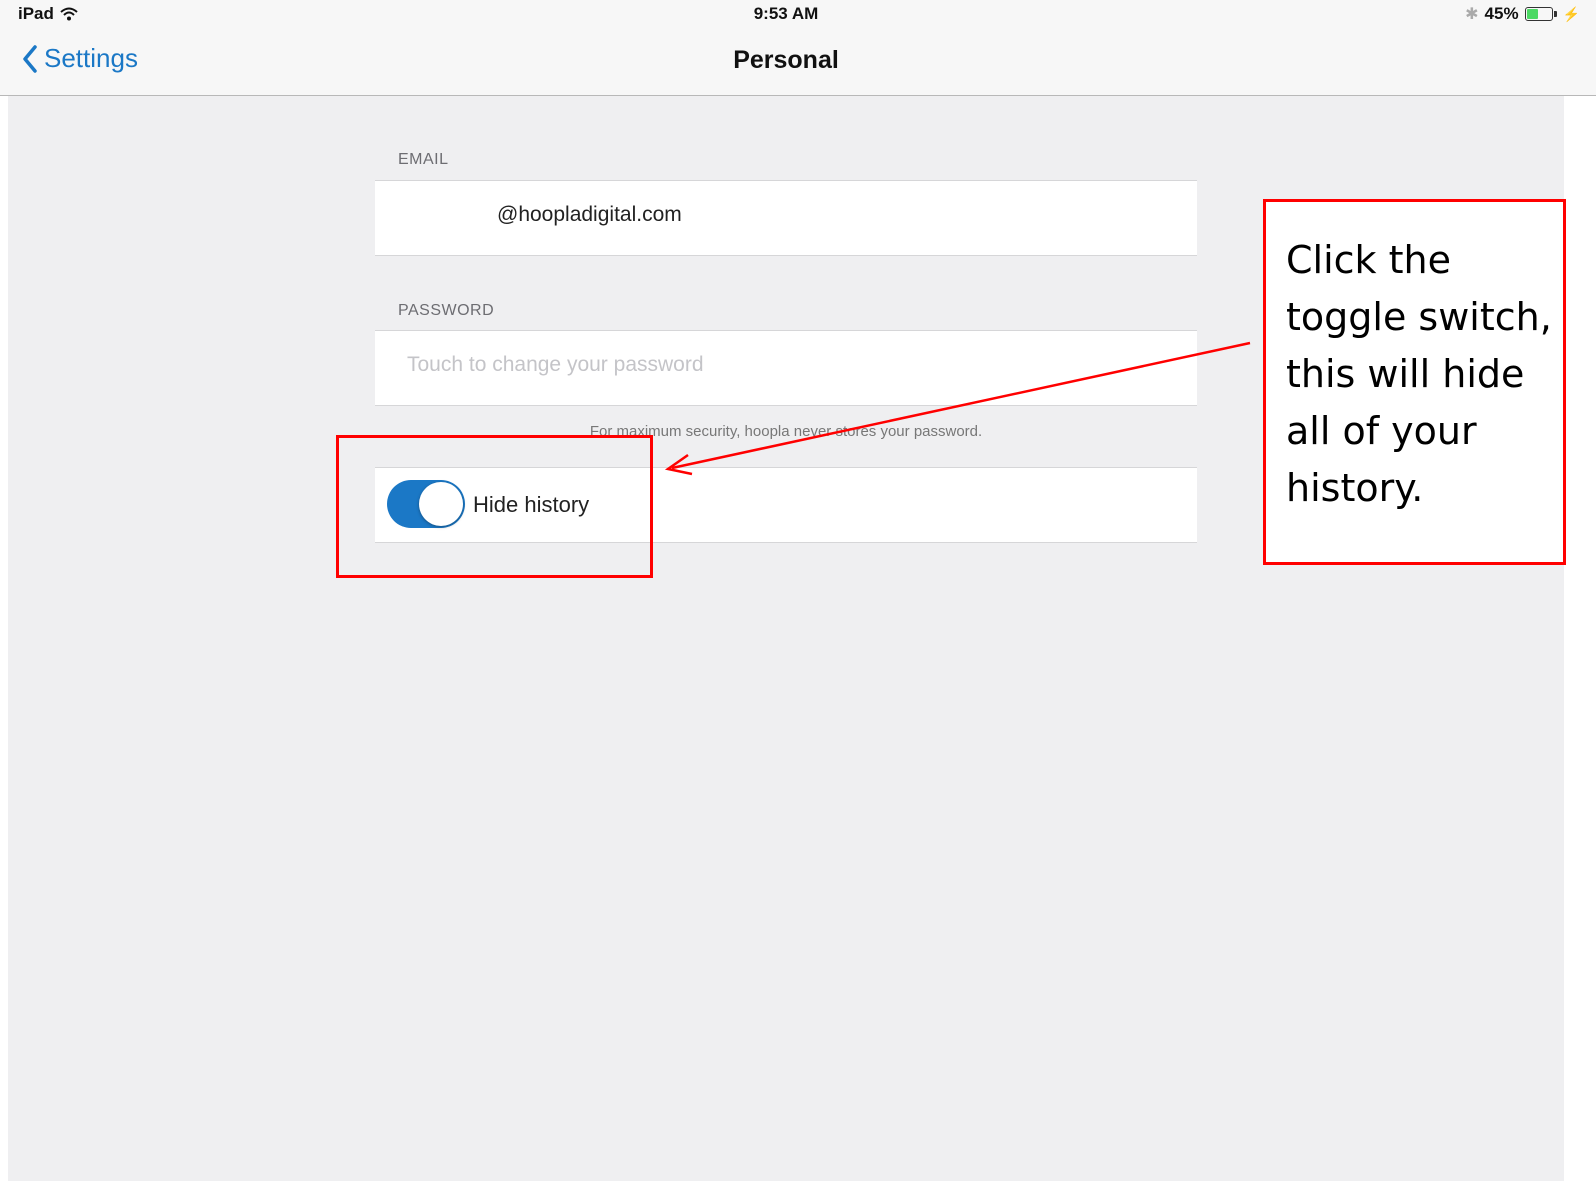 The width and height of the screenshot is (1596, 1181). Describe the element at coordinates (957, 408) in the screenshot. I see `annotation-arrow` at that location.